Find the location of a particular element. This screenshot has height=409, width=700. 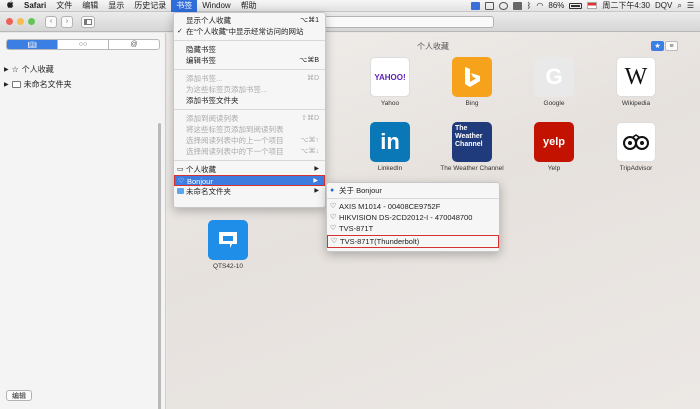

notification-center-icon: ☰ is located at coordinates (690, 5).